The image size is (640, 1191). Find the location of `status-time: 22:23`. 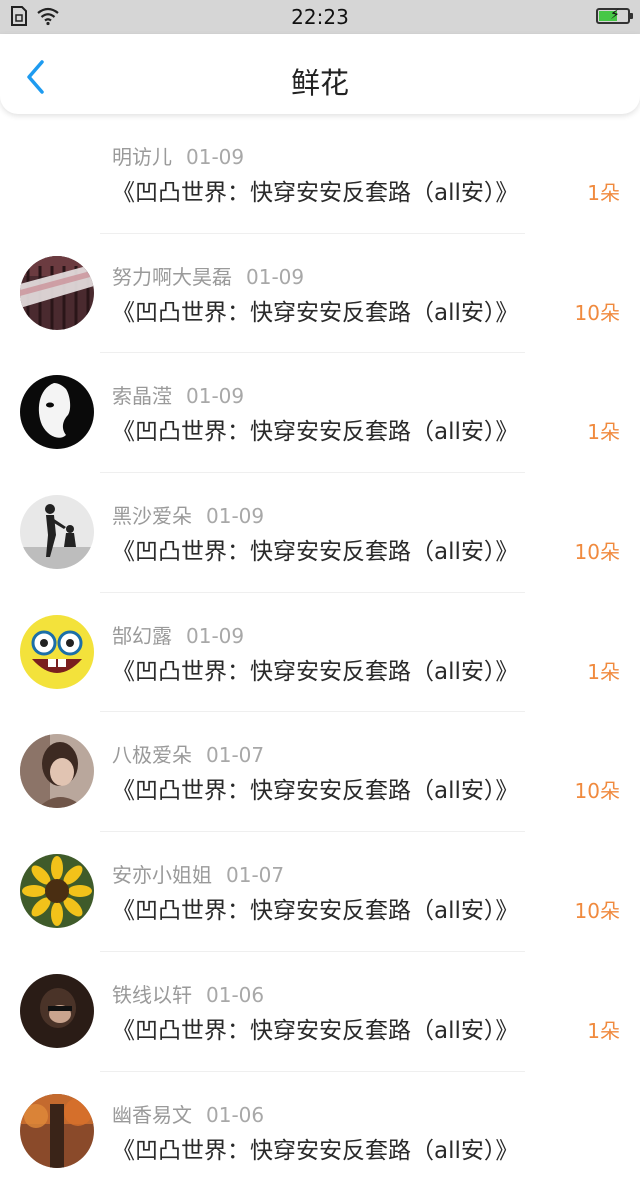

status-time: 22:23 is located at coordinates (320, 17).